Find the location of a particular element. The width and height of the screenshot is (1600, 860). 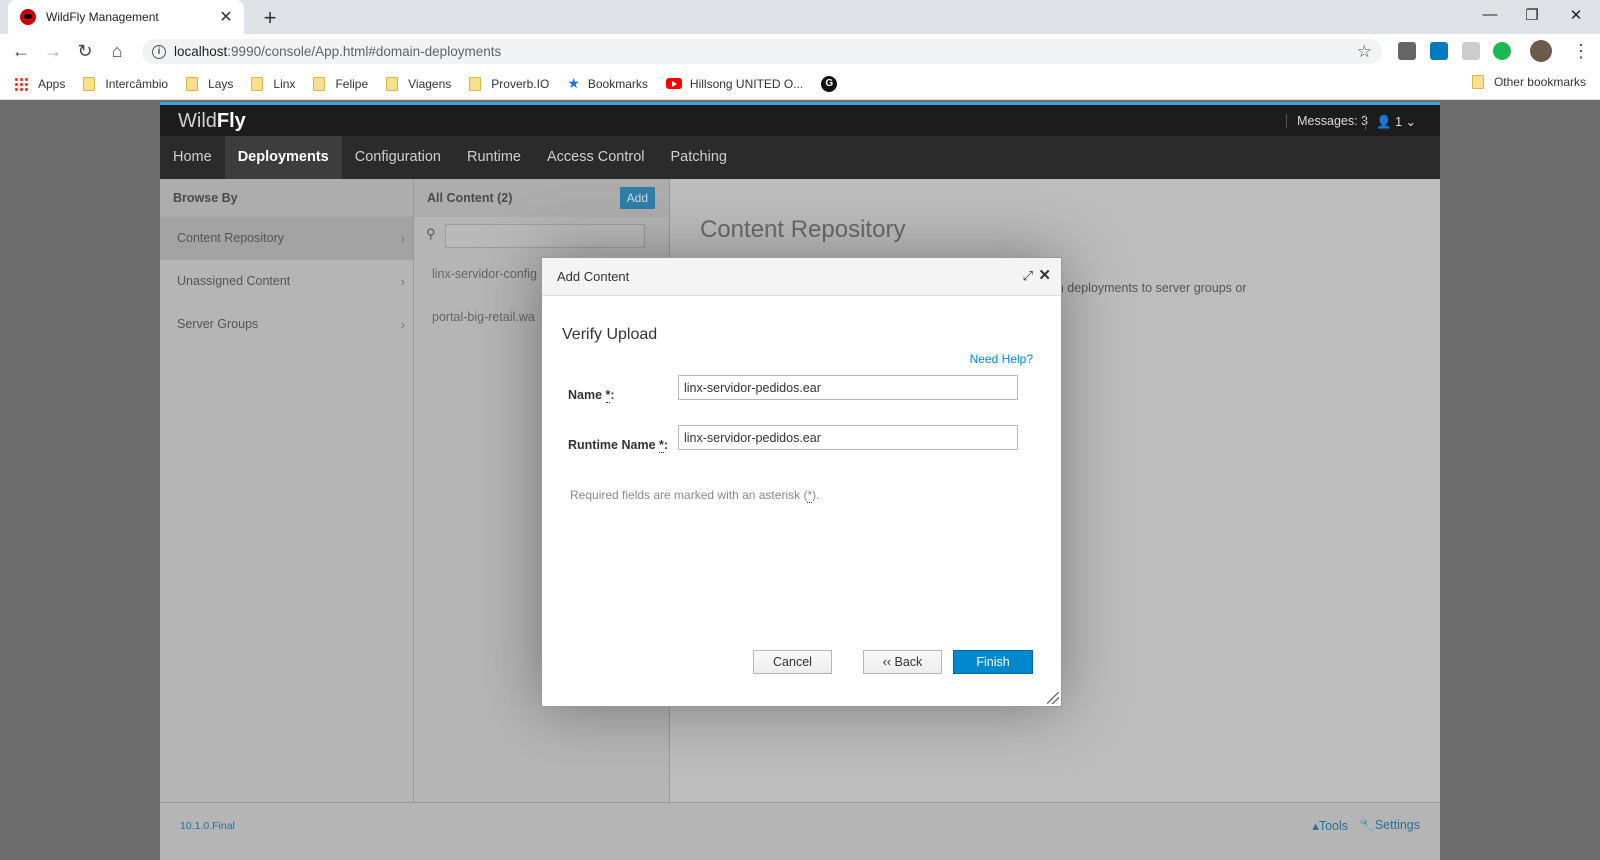

user-icon: 👤 is located at coordinates (1384, 122).